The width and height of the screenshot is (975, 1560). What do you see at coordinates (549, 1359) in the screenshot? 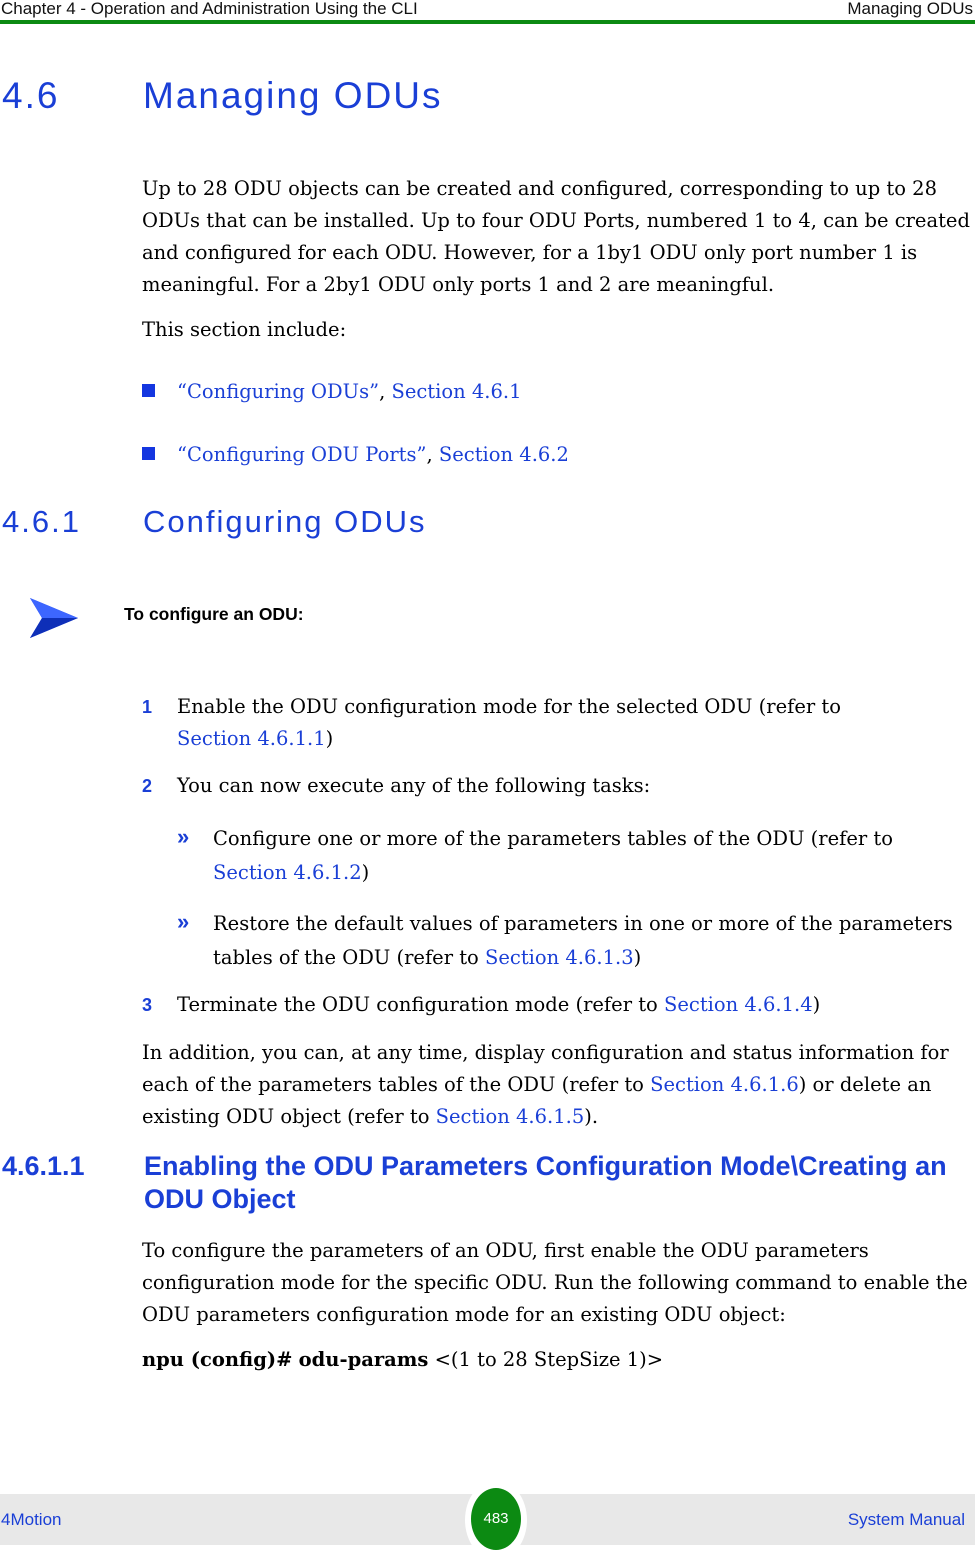
I see `cli-argument: <(1 to 28 StepSize 1)>` at bounding box center [549, 1359].